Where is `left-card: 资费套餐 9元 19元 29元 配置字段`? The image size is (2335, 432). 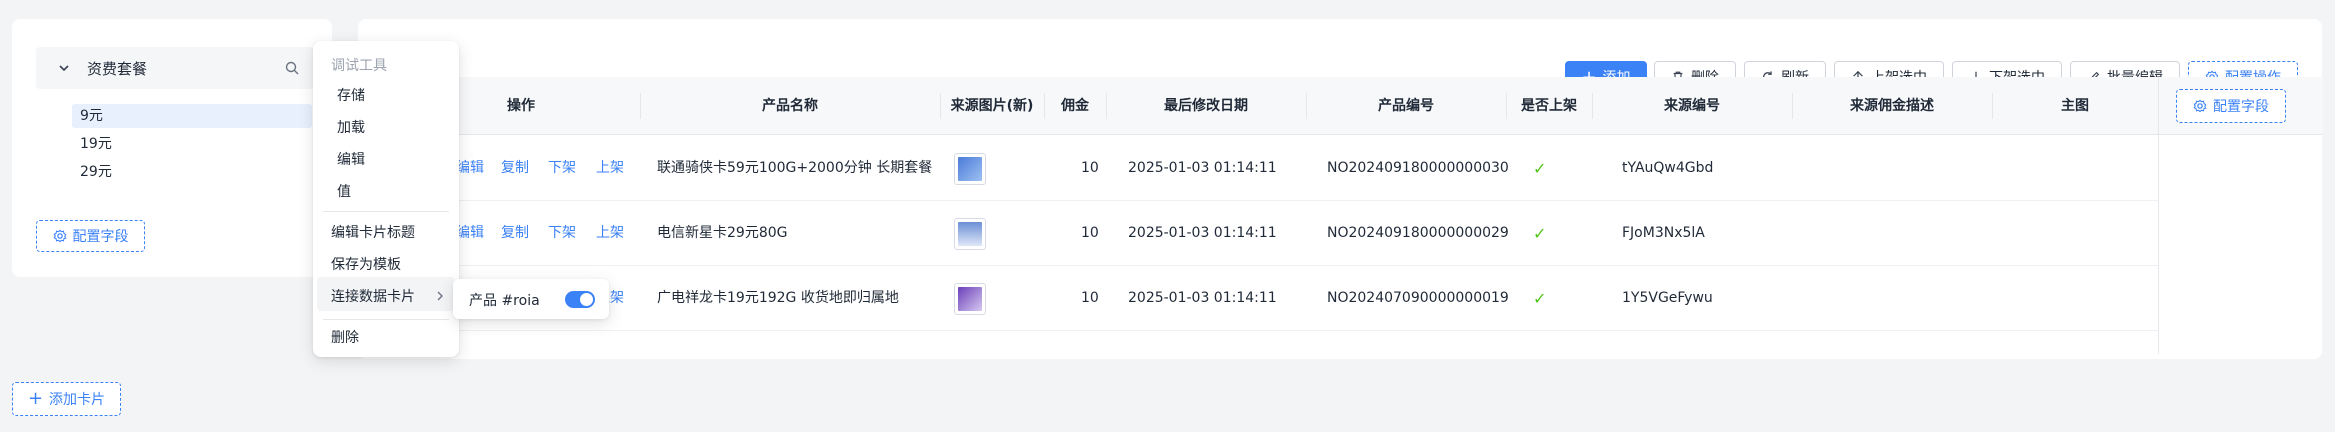
left-card: 资费套餐 9元 19元 29元 配置字段 is located at coordinates (172, 148).